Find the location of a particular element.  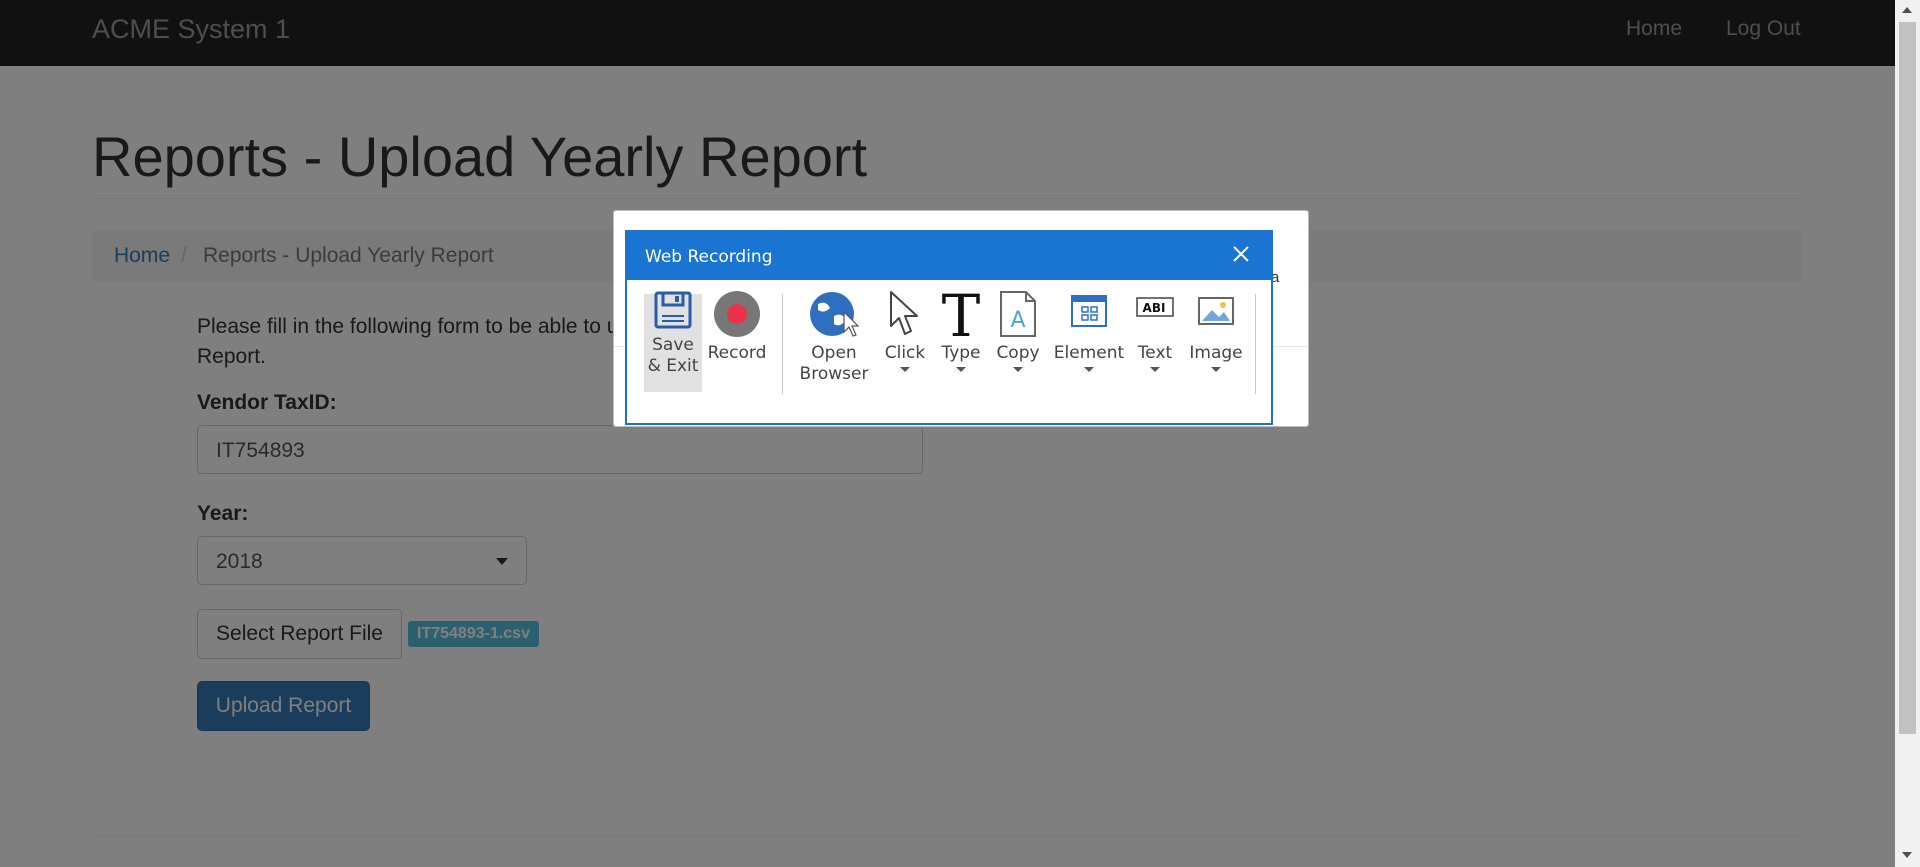

save-exit-label-line1: Save is located at coordinates (673, 345).